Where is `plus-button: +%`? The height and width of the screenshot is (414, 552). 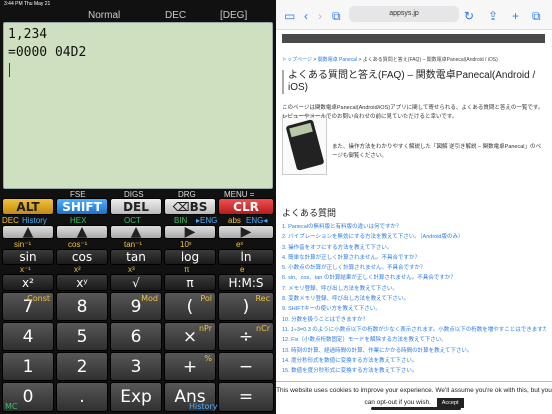 plus-button: +% is located at coordinates (190, 366).